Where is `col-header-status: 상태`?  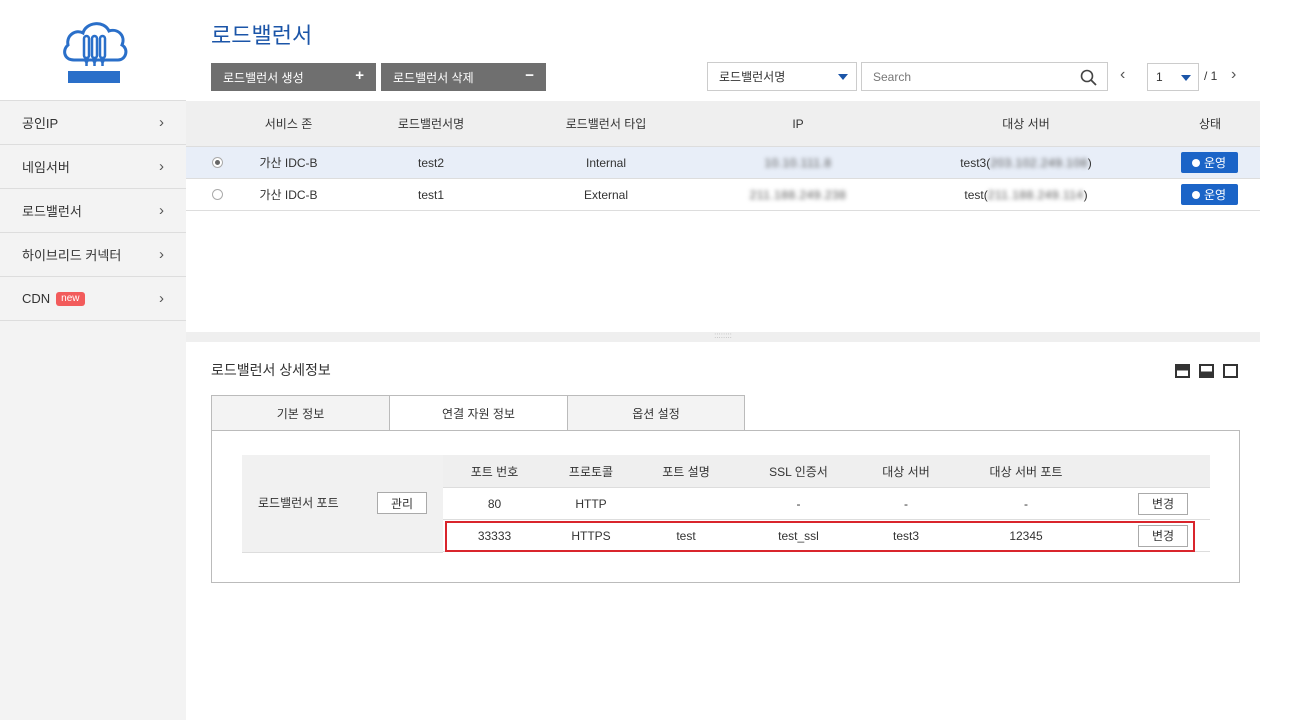
col-header-status: 상태 is located at coordinates (1210, 124).